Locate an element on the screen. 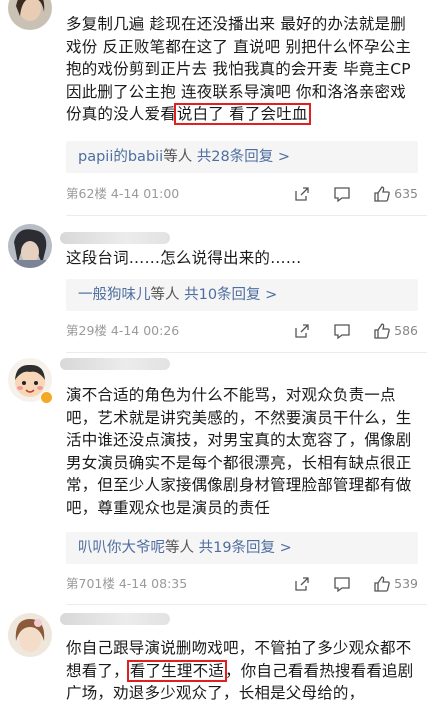  highlighted-text: 看了生理不适 is located at coordinates (177, 670).